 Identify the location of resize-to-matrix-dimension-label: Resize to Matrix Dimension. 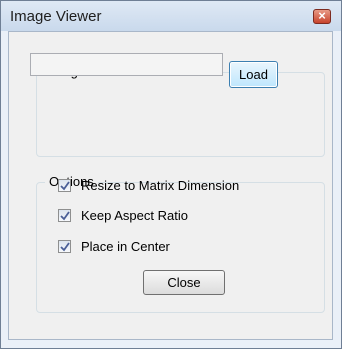
(160, 185).